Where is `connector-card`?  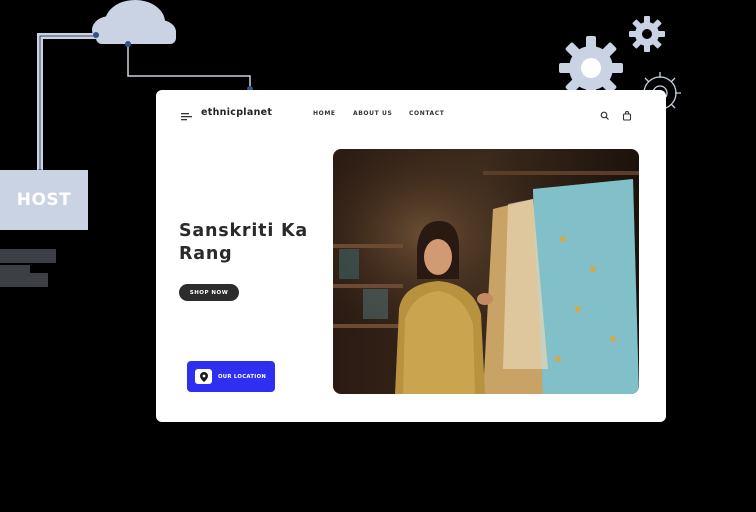 connector-card is located at coordinates (189, 67).